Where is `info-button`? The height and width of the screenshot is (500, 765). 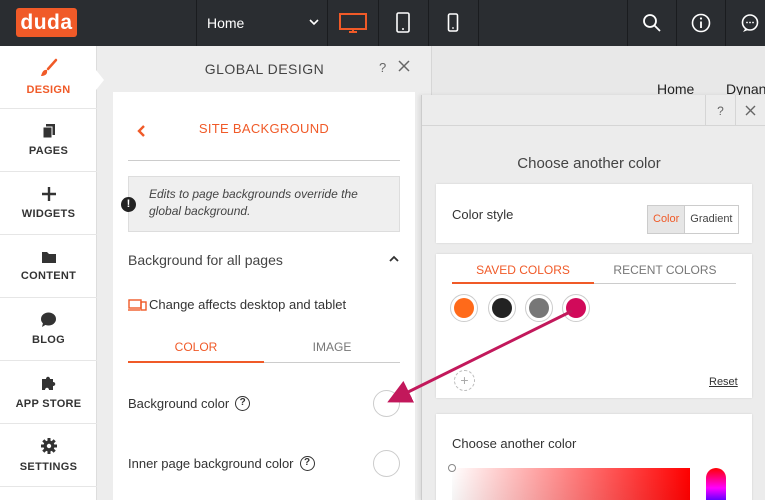
info-button is located at coordinates (701, 23).